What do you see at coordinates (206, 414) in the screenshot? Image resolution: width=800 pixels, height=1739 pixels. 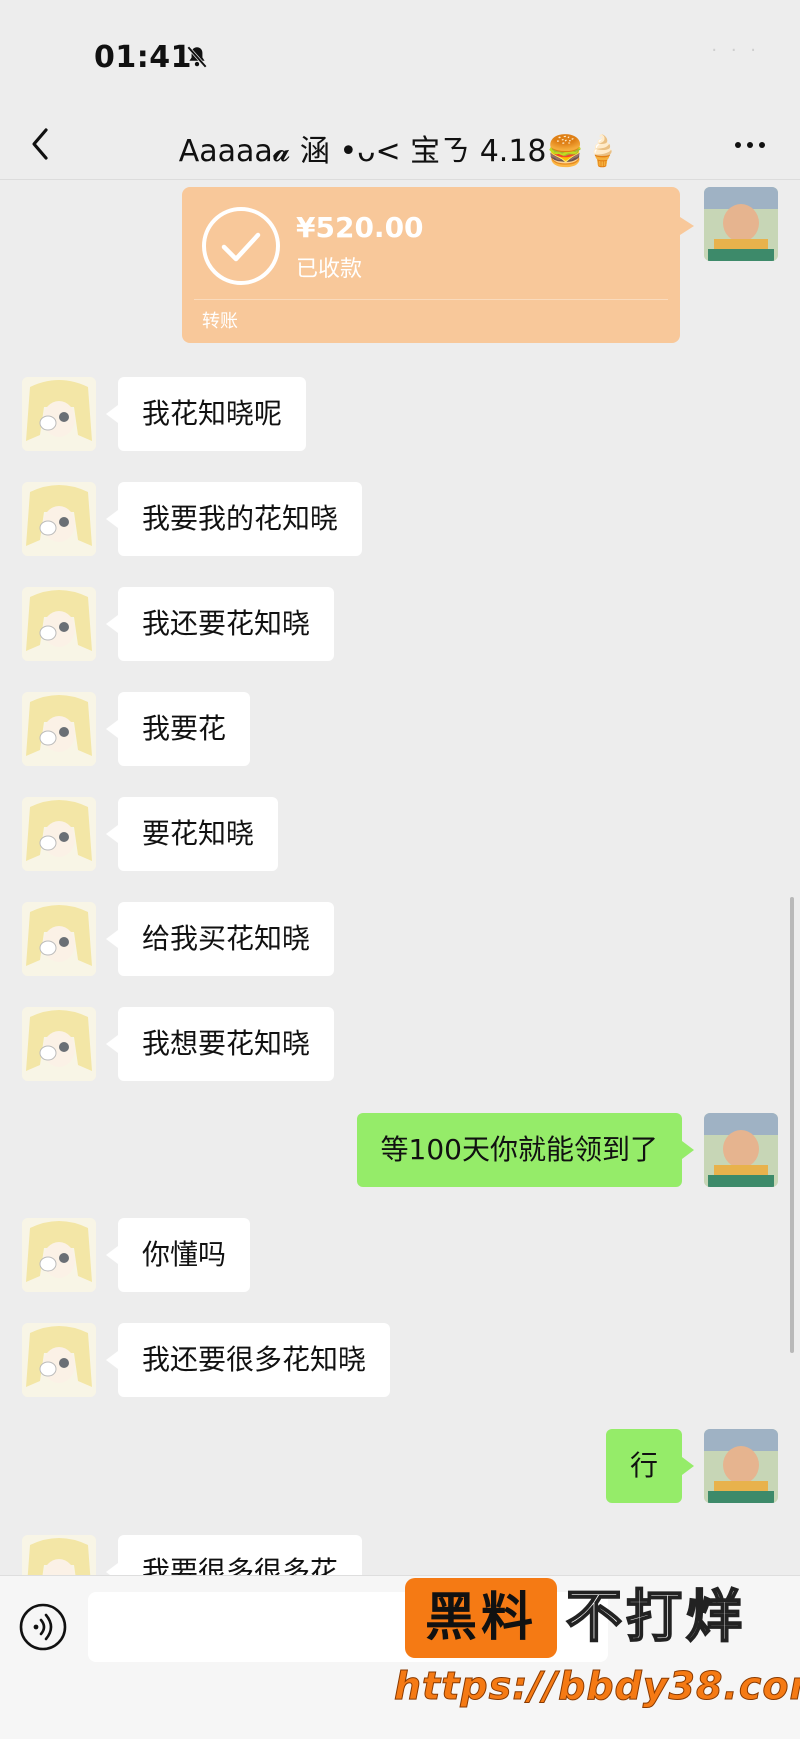 I see `message-bubble-received: 我花知晓呢` at bounding box center [206, 414].